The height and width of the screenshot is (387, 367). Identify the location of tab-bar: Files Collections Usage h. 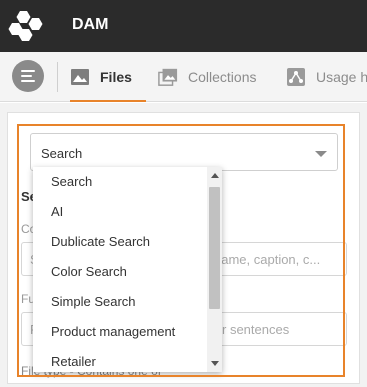
(183, 77).